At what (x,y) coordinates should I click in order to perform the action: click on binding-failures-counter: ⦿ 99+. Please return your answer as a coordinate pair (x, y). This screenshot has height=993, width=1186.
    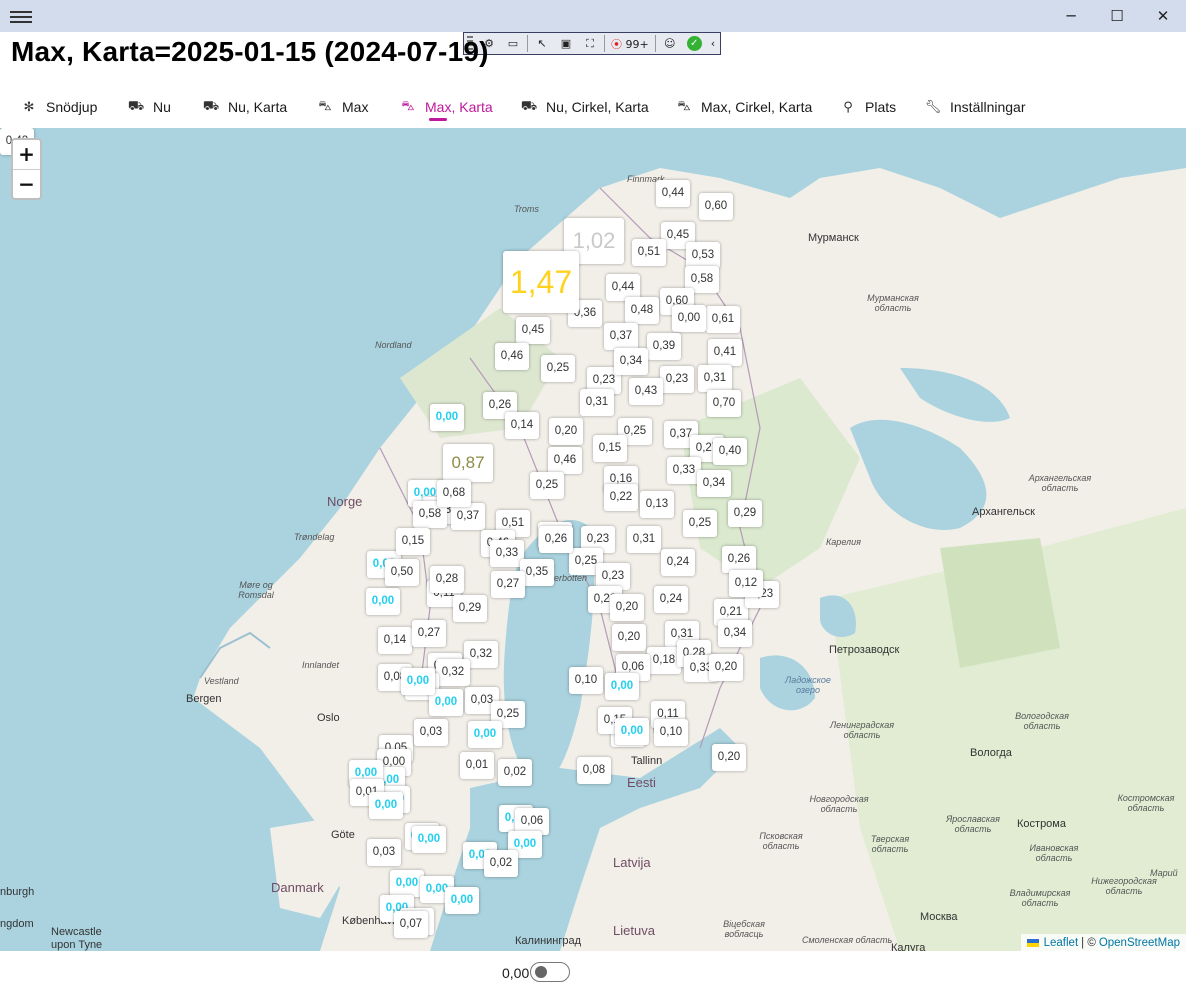
    Looking at the image, I should click on (630, 44).